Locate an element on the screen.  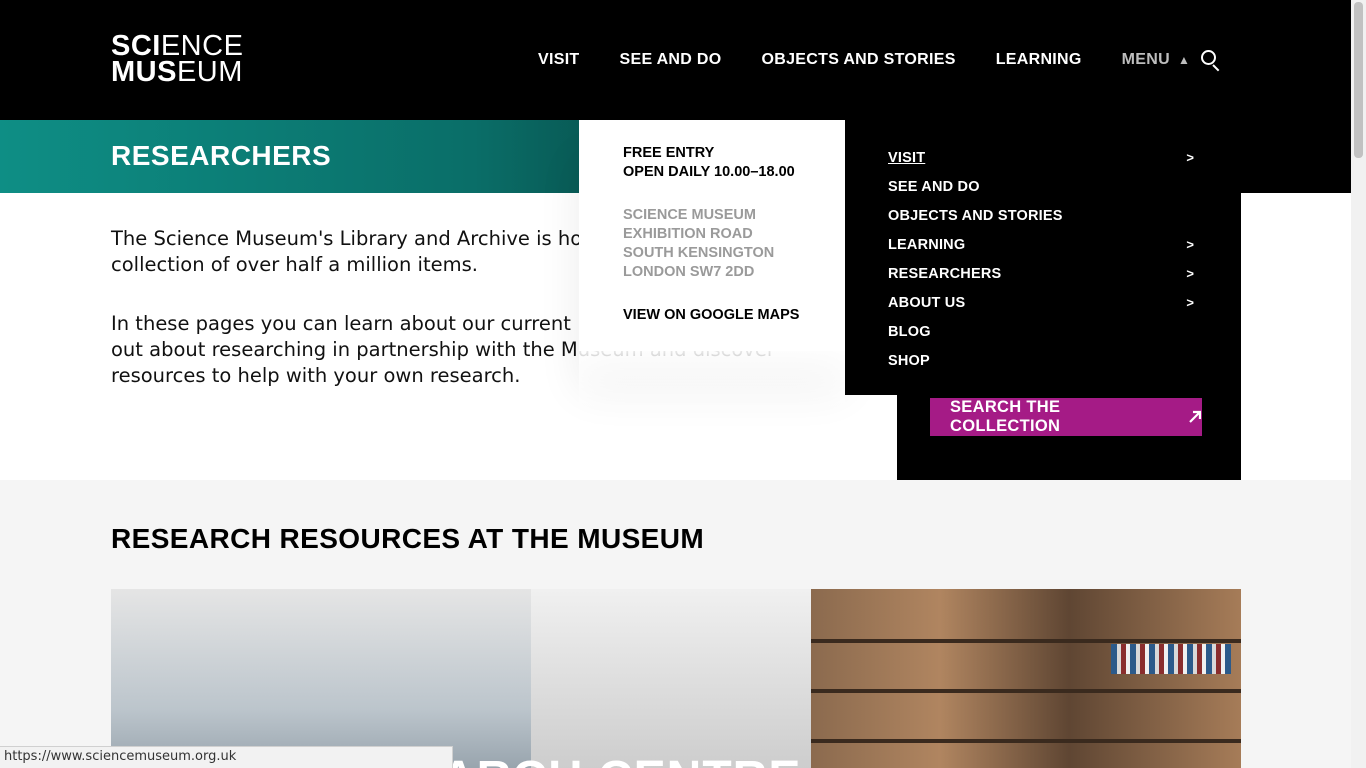
menu-item-researchers: RESEARCHERS > is located at coordinates (1043, 273).